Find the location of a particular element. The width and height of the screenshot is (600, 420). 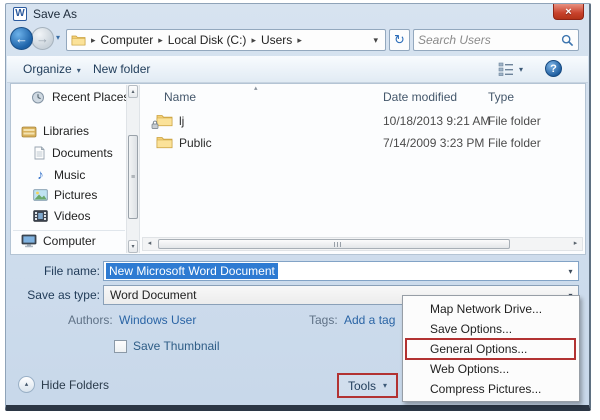

close-icon: × is located at coordinates (568, 11).